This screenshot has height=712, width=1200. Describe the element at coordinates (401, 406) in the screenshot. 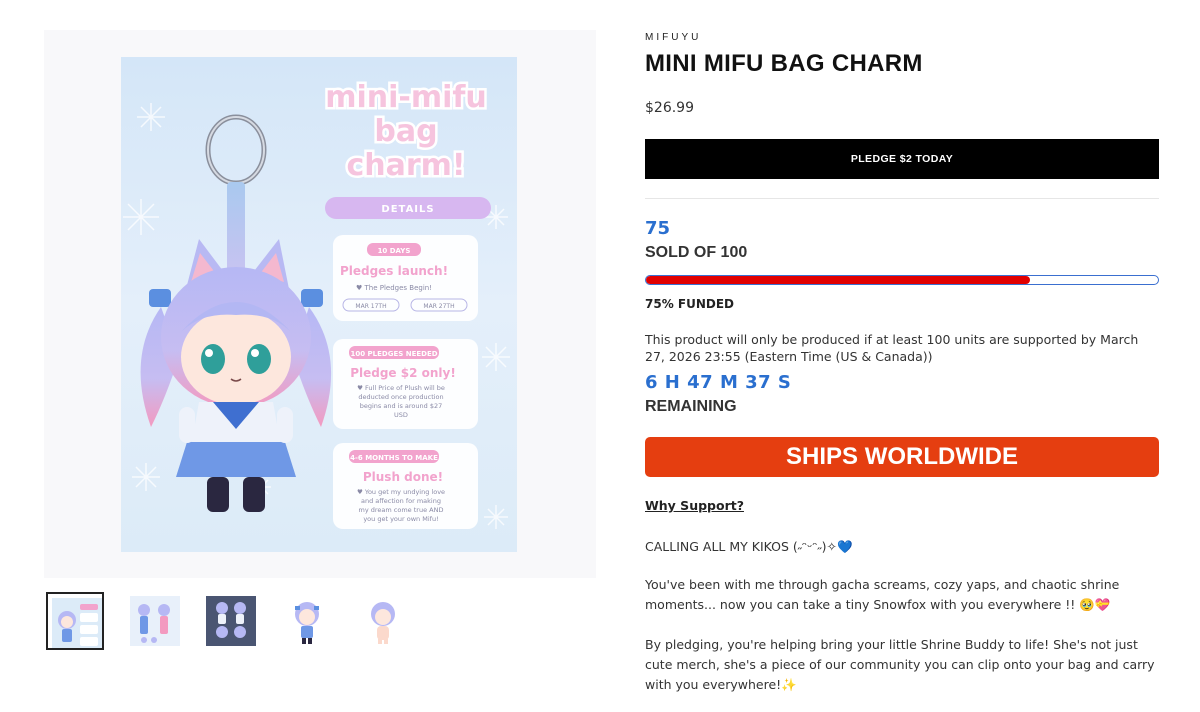

I see `poster-card2-line: begins and is around $27` at that location.